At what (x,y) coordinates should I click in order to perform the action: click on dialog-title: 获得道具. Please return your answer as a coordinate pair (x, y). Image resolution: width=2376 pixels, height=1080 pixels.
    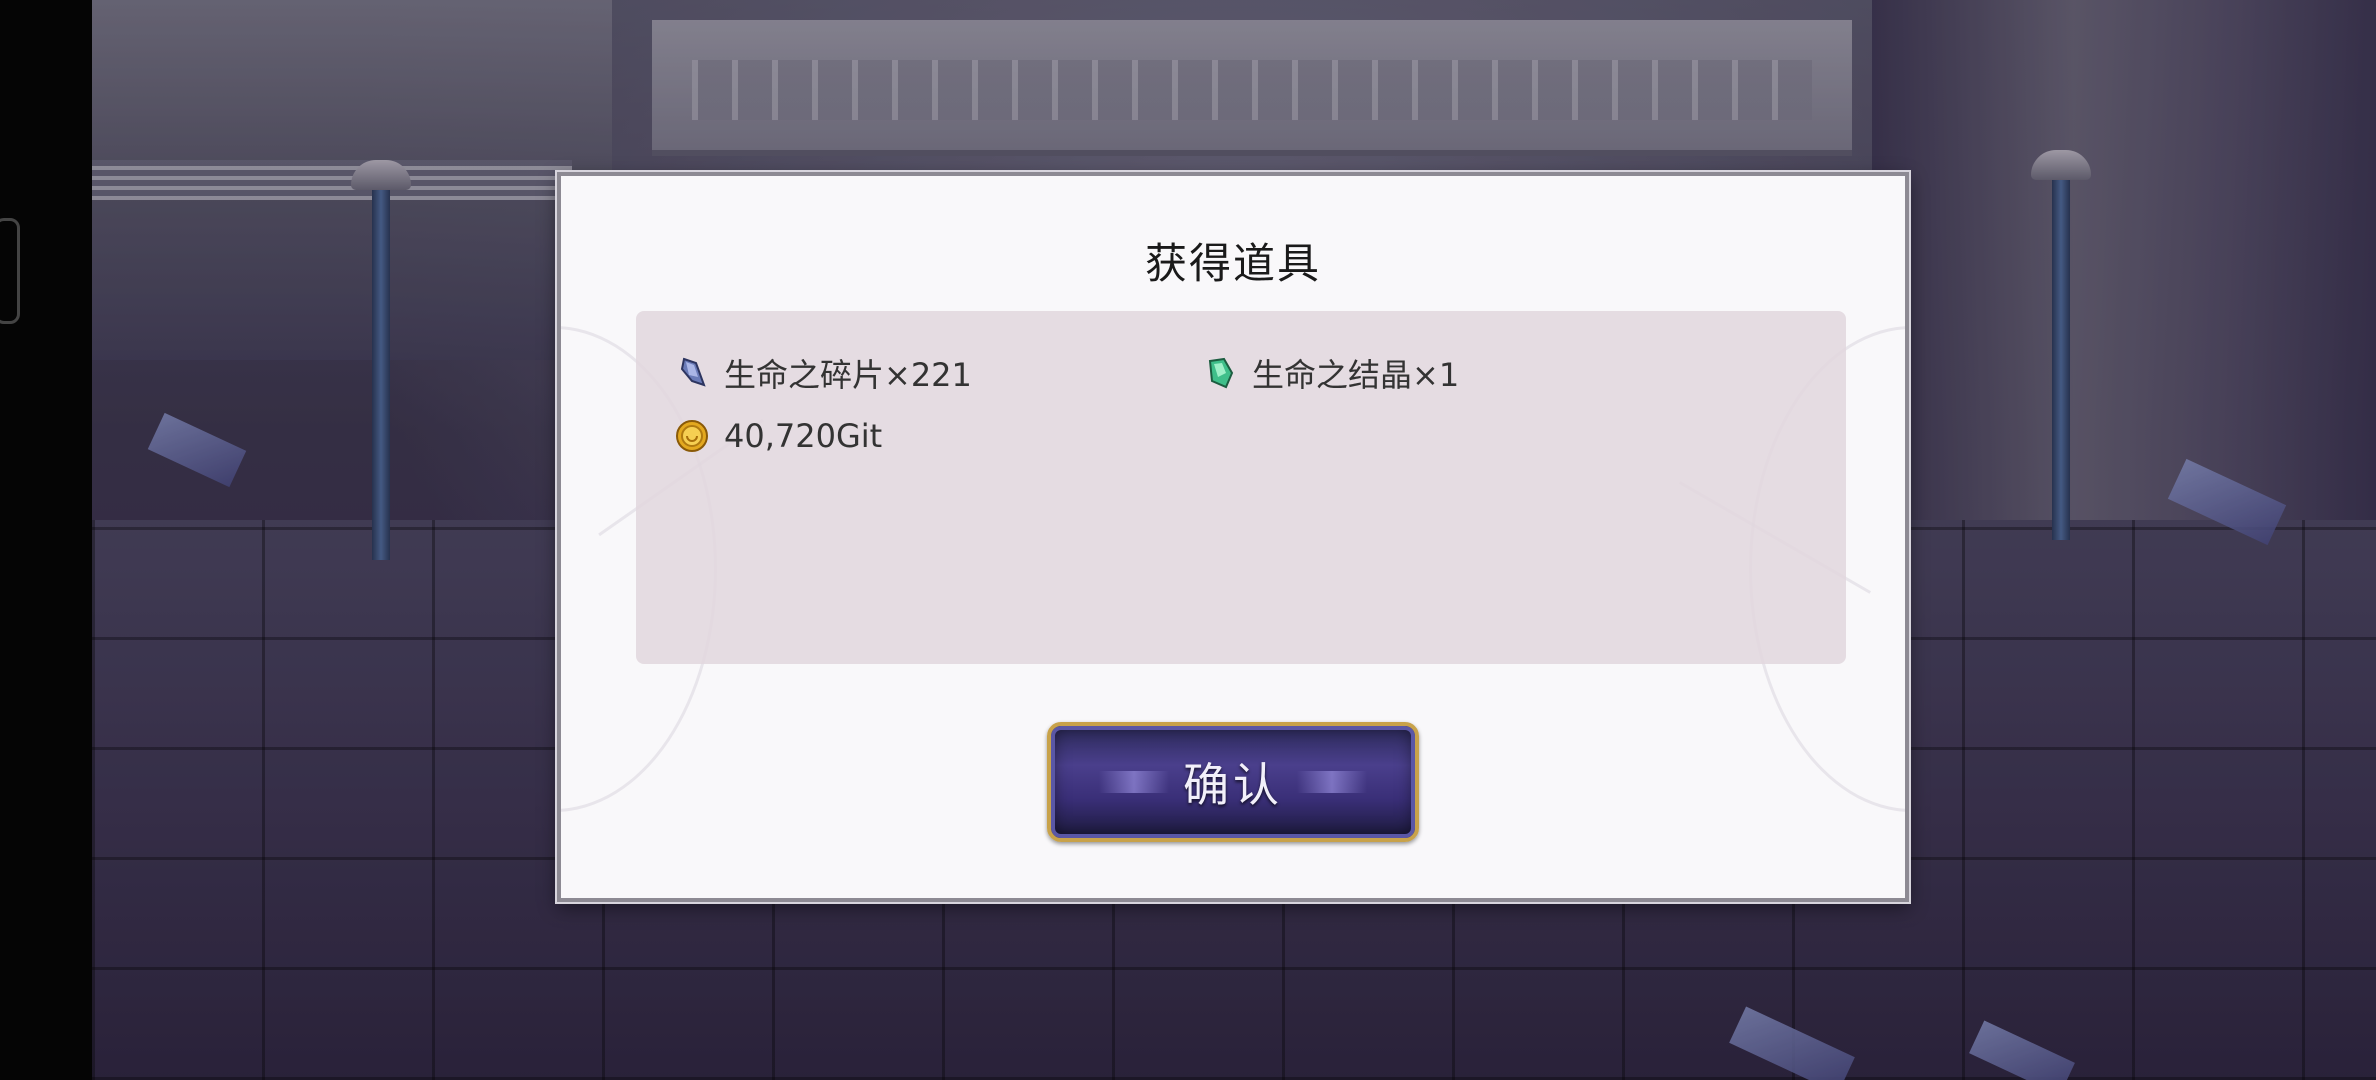
    Looking at the image, I should click on (1232, 263).